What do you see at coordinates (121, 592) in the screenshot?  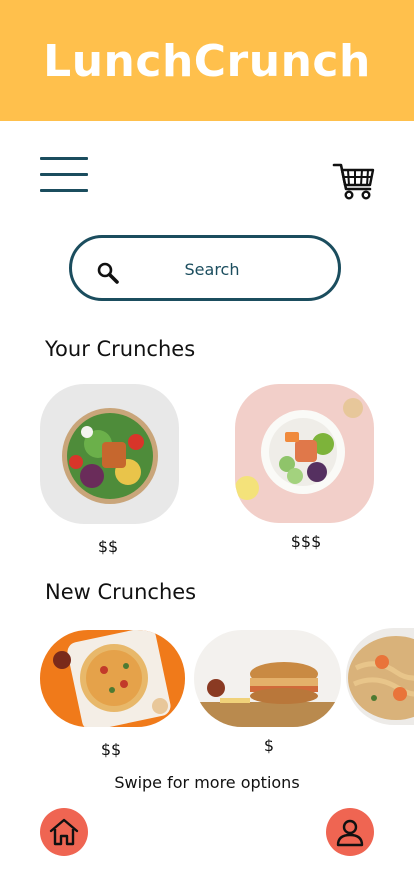 I see `new-crunches-title: New Crunches` at bounding box center [121, 592].